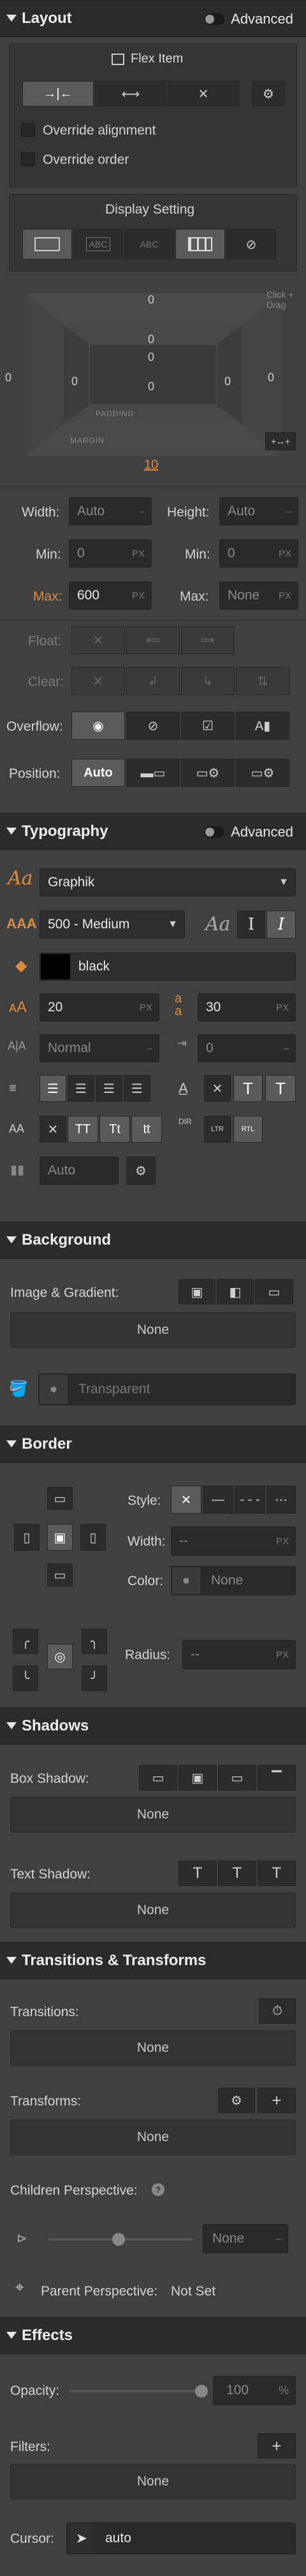  I want to click on add-top-shadow-button: ▔, so click(277, 1778).